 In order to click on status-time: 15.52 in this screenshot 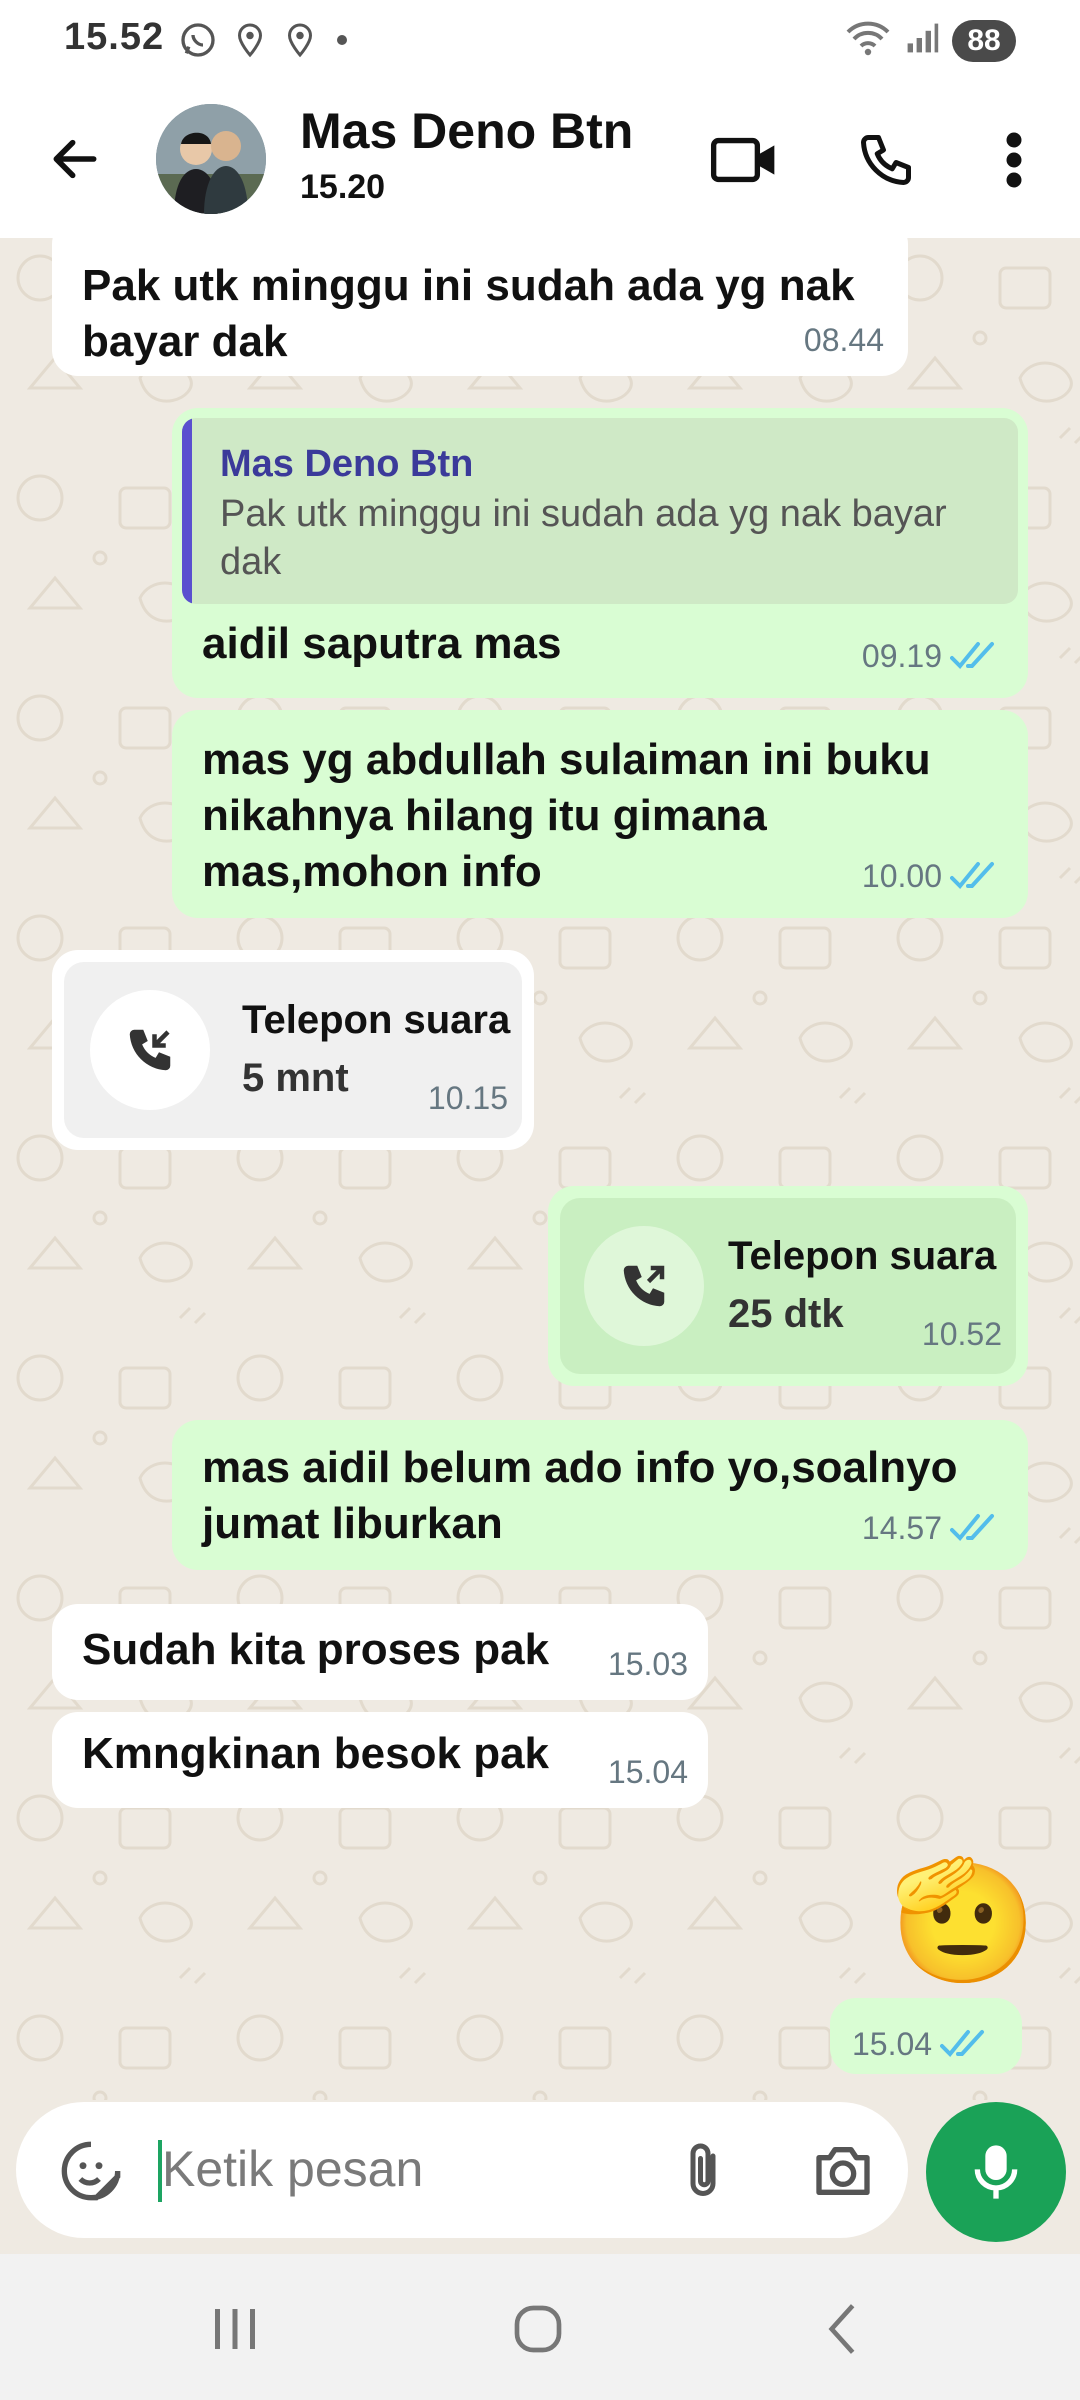, I will do `click(114, 37)`.